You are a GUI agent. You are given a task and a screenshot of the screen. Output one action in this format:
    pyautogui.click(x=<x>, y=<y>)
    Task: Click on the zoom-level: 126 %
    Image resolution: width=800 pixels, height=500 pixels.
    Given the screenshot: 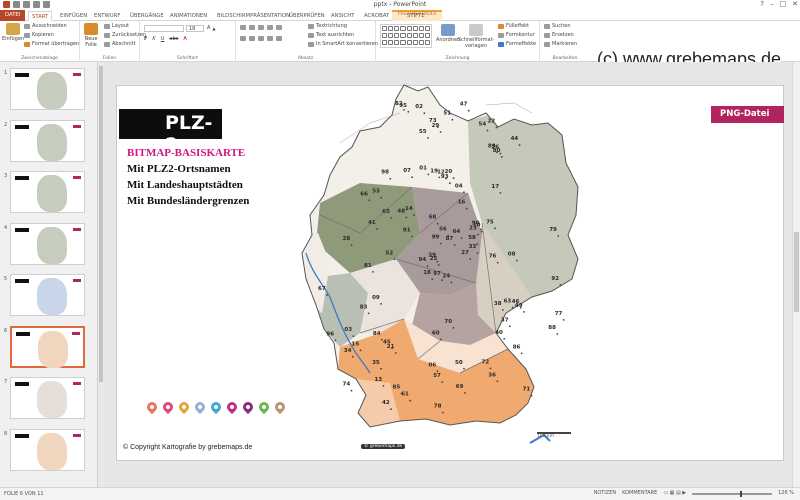 What is the action you would take?
    pyautogui.click(x=786, y=493)
    